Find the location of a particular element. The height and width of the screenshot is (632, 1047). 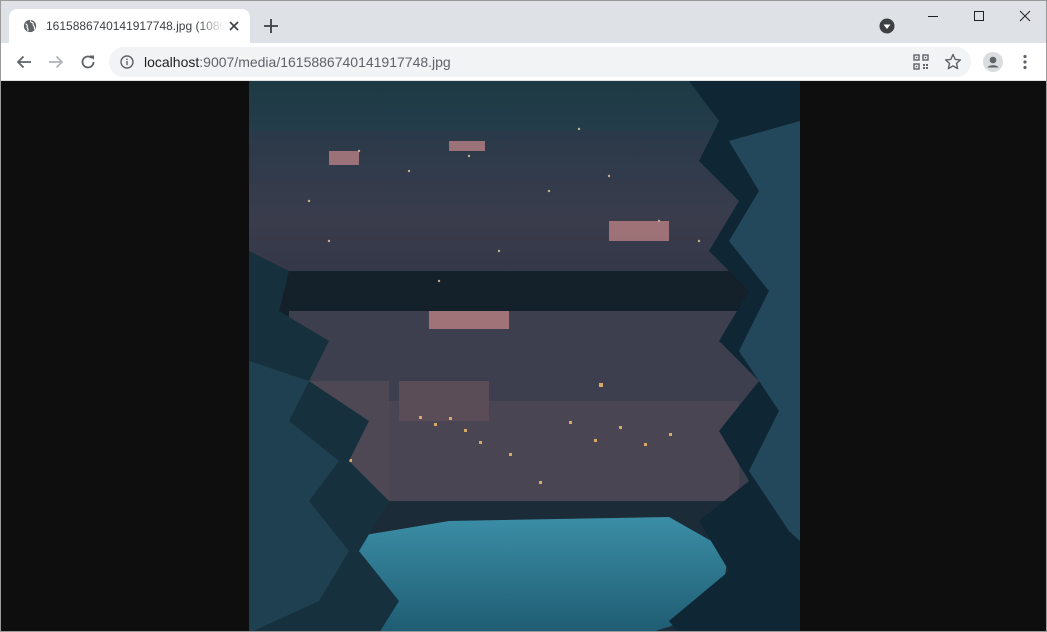

reload-button is located at coordinates (88, 62).